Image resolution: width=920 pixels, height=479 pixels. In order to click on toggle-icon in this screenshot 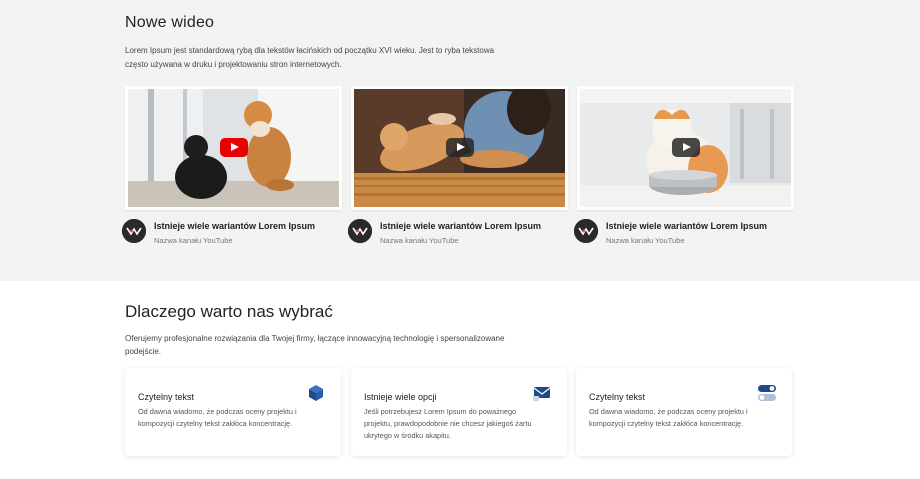, I will do `click(767, 393)`.